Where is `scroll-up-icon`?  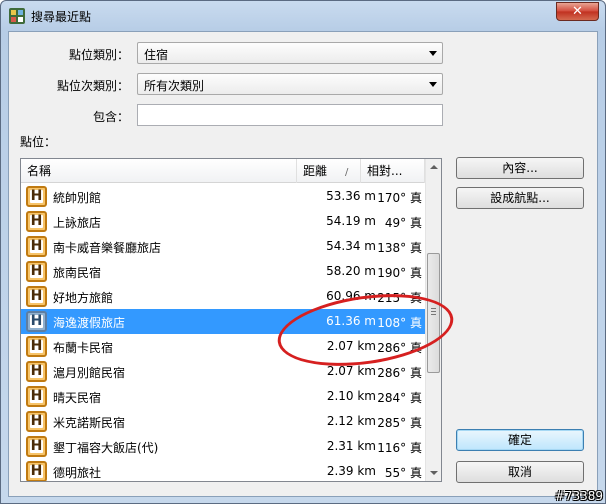
scroll-up-icon is located at coordinates (433, 167).